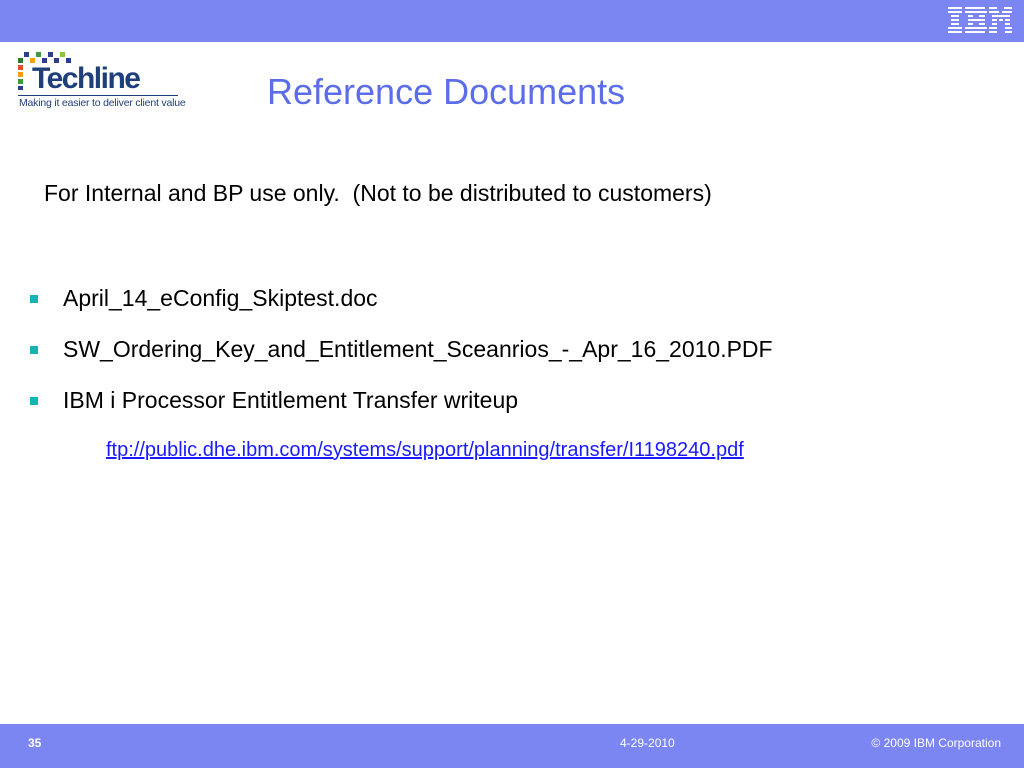 The image size is (1024, 768). Describe the element at coordinates (446, 91) in the screenshot. I see `slide-title: Reference Documents` at that location.